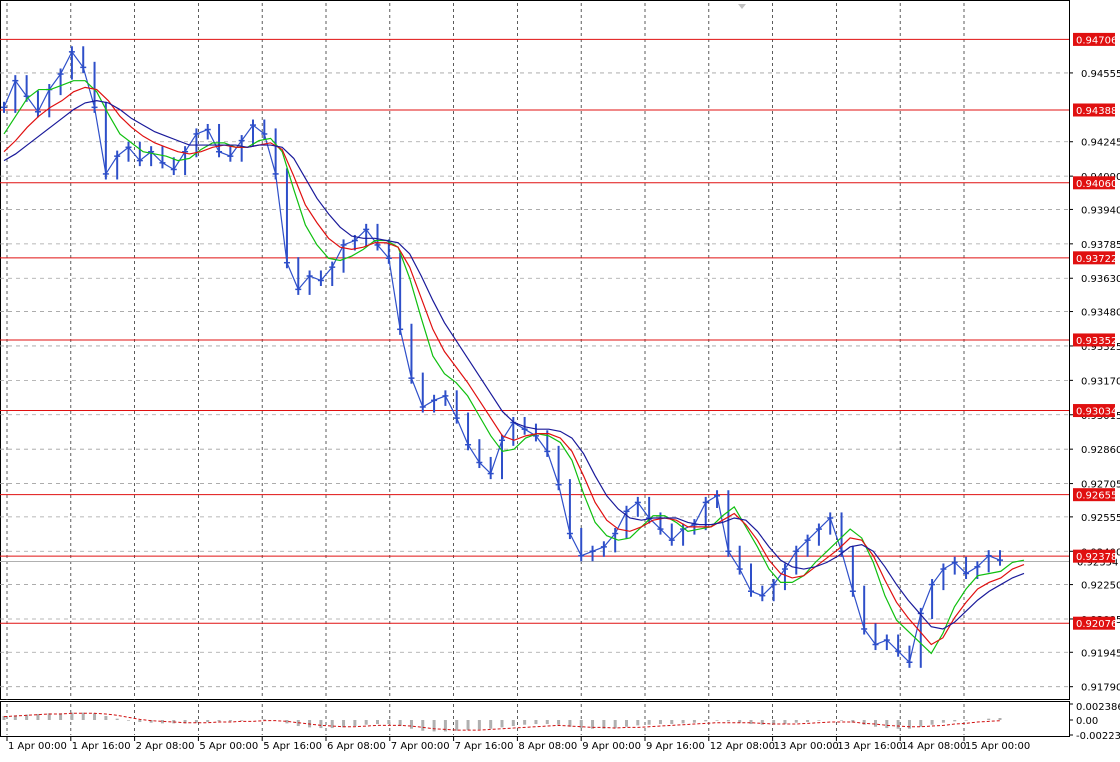 This screenshot has height=762, width=1120. What do you see at coordinates (675, 746) in the screenshot?
I see `x-tick-label: 9 Apr 16:00` at bounding box center [675, 746].